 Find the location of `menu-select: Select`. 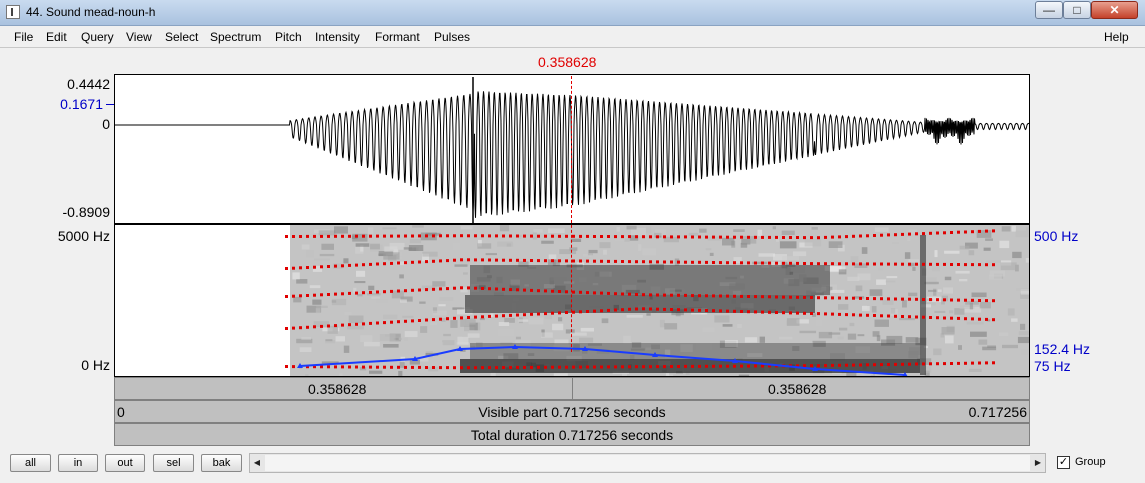

menu-select: Select is located at coordinates (181, 37).